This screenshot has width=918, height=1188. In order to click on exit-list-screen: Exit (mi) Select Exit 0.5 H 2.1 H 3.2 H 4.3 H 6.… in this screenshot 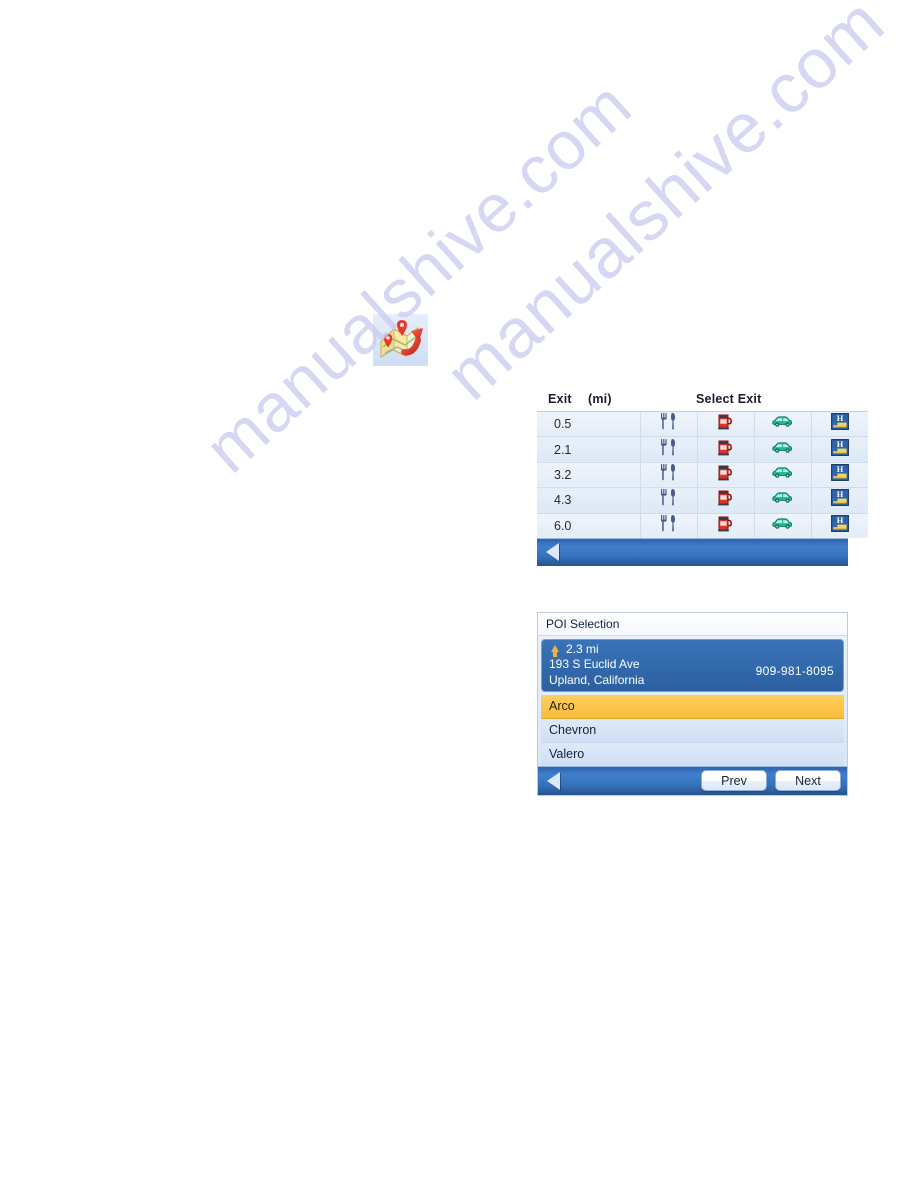, I will do `click(702, 478)`.